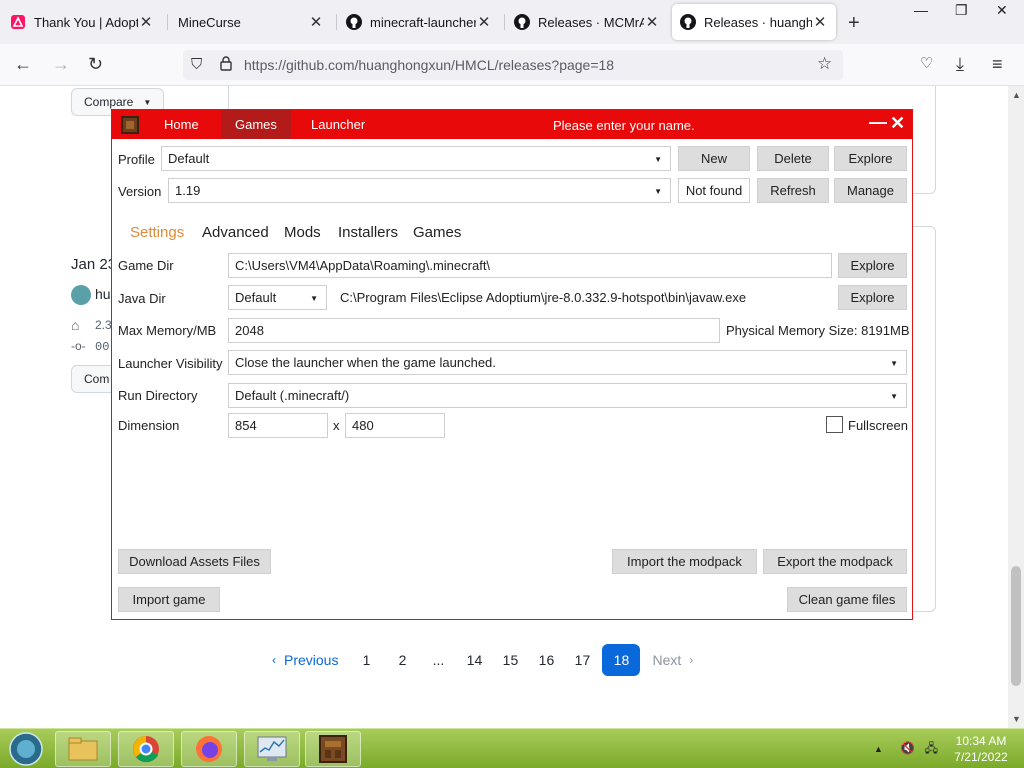 The image size is (1024, 768). Describe the element at coordinates (870, 190) in the screenshot. I see `manage-button: Manage` at that location.